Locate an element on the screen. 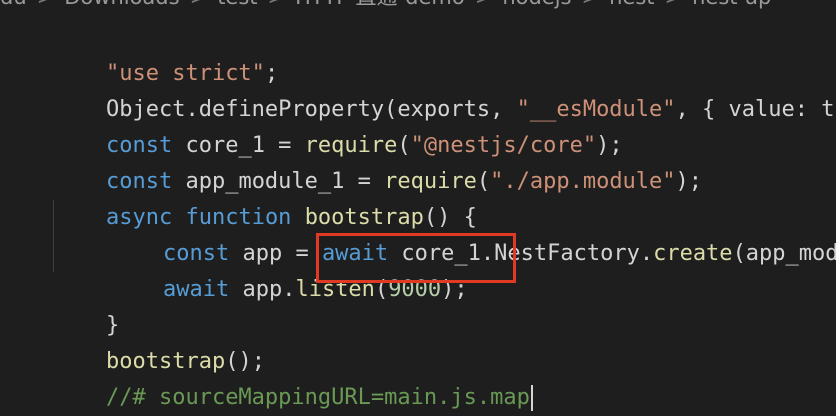 The height and width of the screenshot is (416, 836). breadcrumb-item: nest-ap is located at coordinates (731, 5).